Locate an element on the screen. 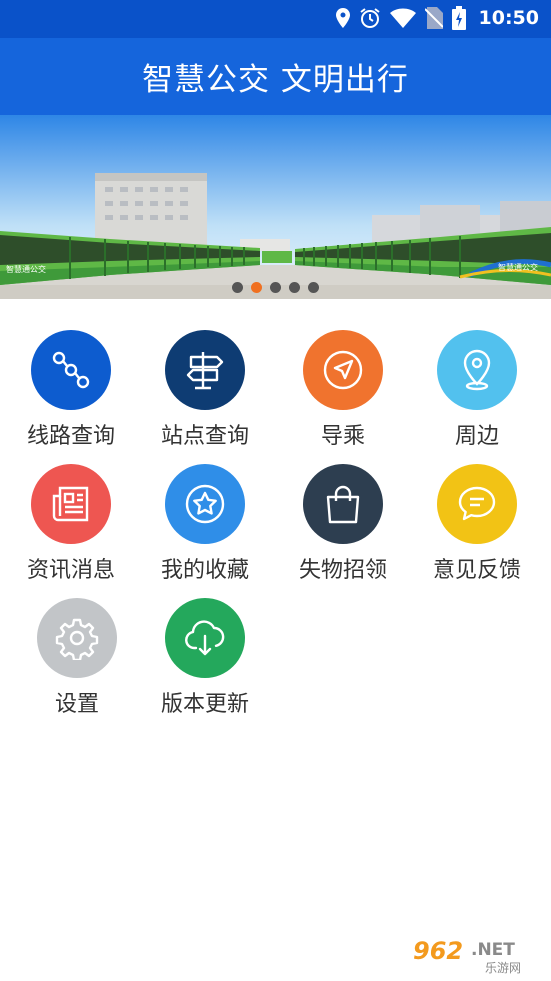  wifi-icon is located at coordinates (402, 18).